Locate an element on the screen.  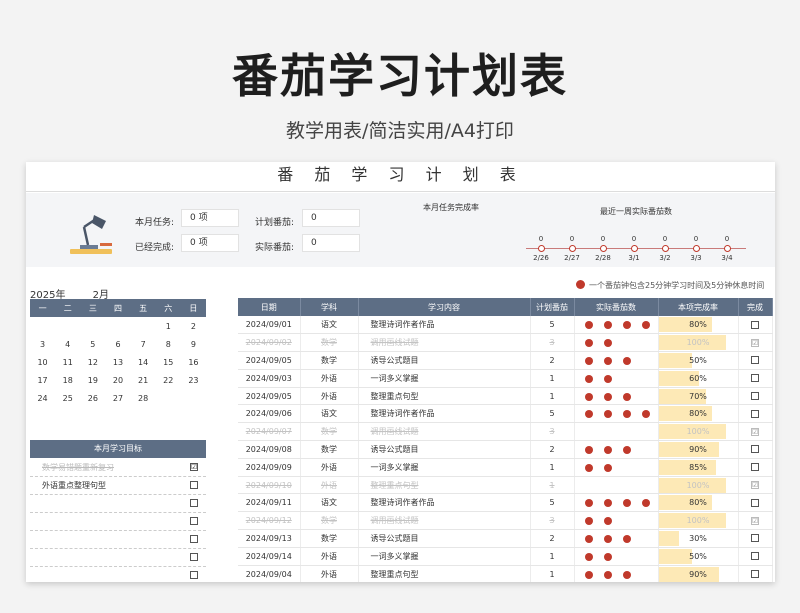
task-date: 2024/09/02 is located at coordinates (269, 343).